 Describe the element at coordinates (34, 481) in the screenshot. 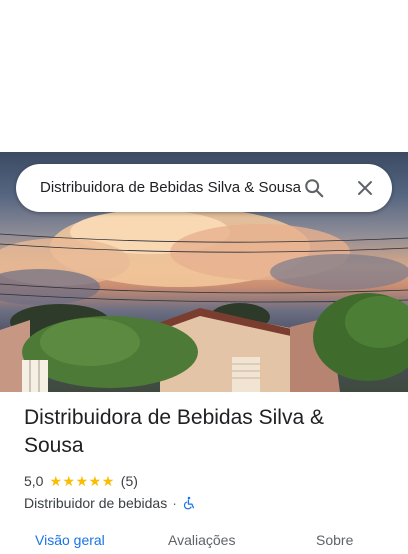

I see `rating-value: 5,0` at that location.